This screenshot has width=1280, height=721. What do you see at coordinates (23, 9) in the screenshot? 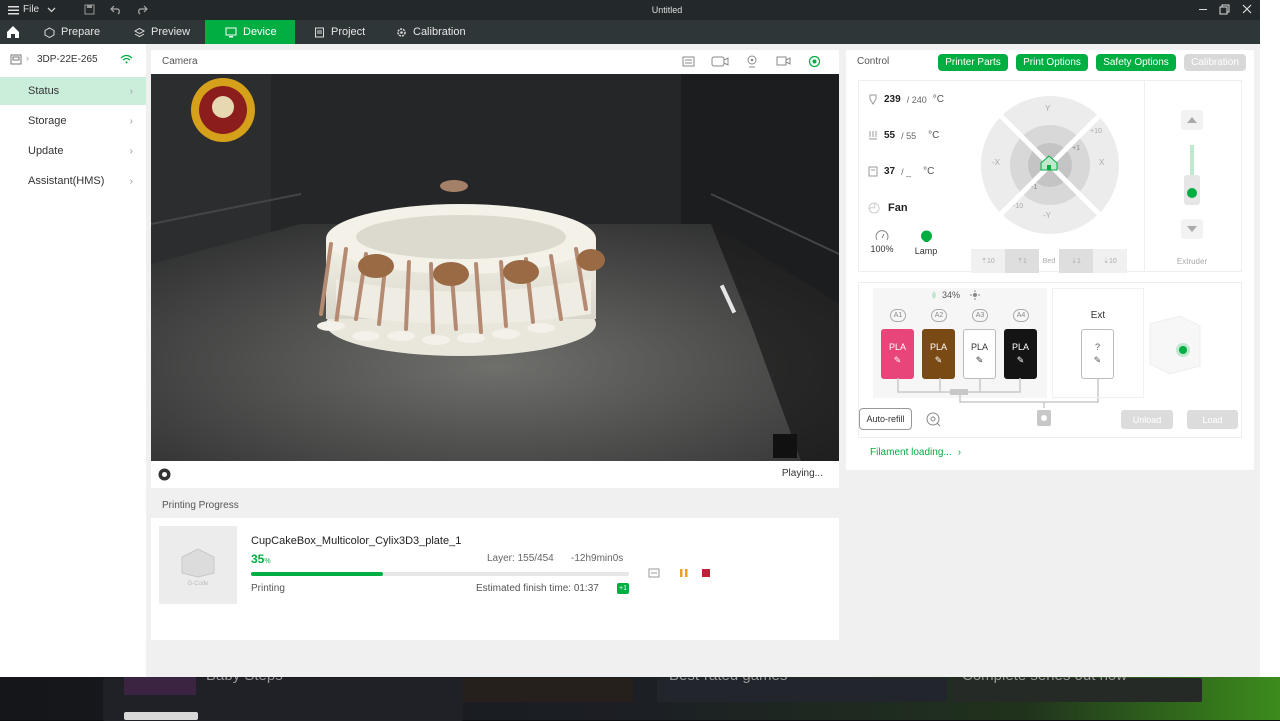
I see `file-menu: File` at bounding box center [23, 9].